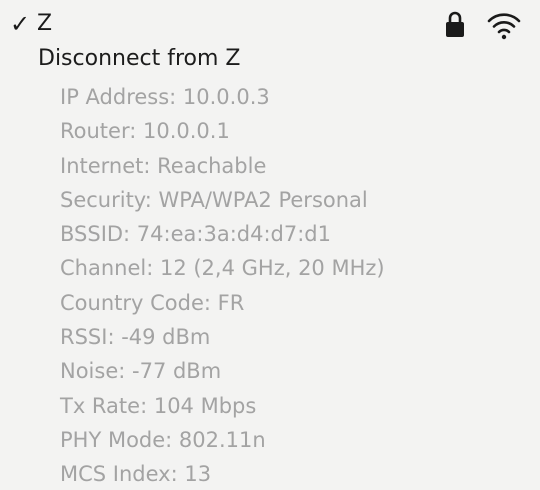 The width and height of the screenshot is (540, 490). I want to click on disconnect-menu-item: Disconnect from Z, so click(139, 59).